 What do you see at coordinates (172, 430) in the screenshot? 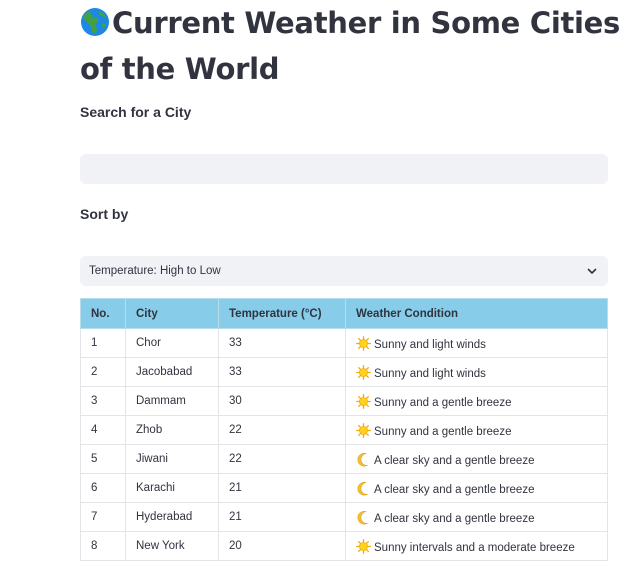
I see `cell-city: Zhob` at bounding box center [172, 430].